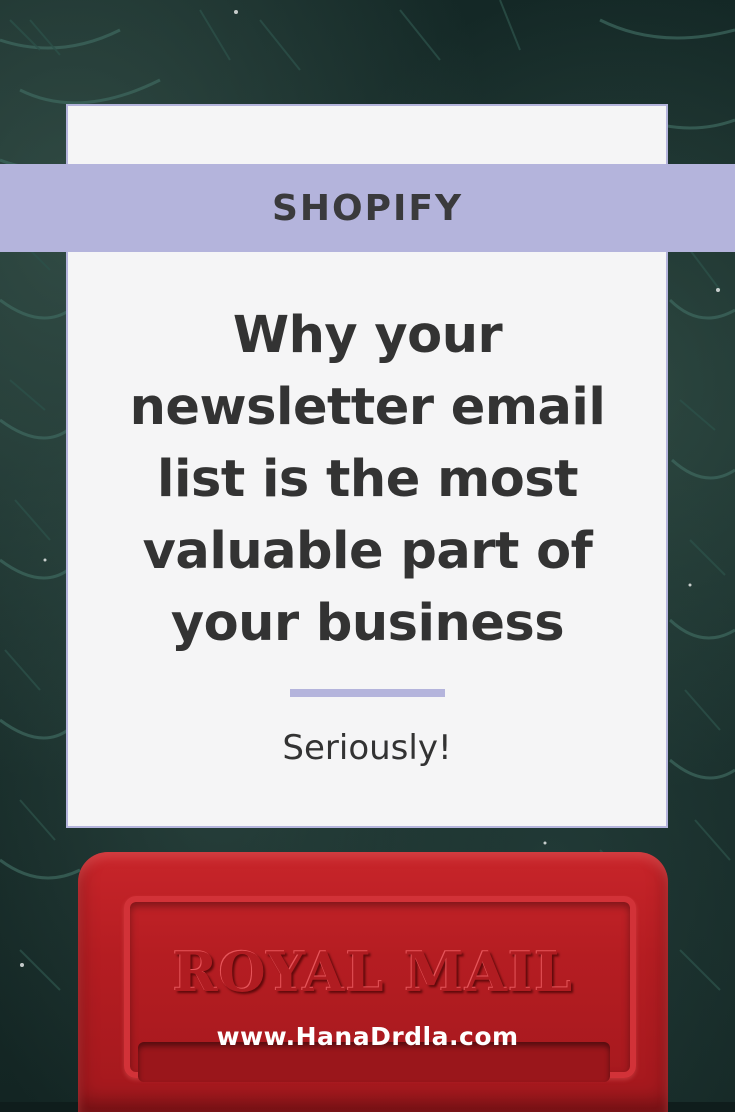  Describe the element at coordinates (373, 972) in the screenshot. I see `postbox-lettering: ROYAL MAIL` at that location.